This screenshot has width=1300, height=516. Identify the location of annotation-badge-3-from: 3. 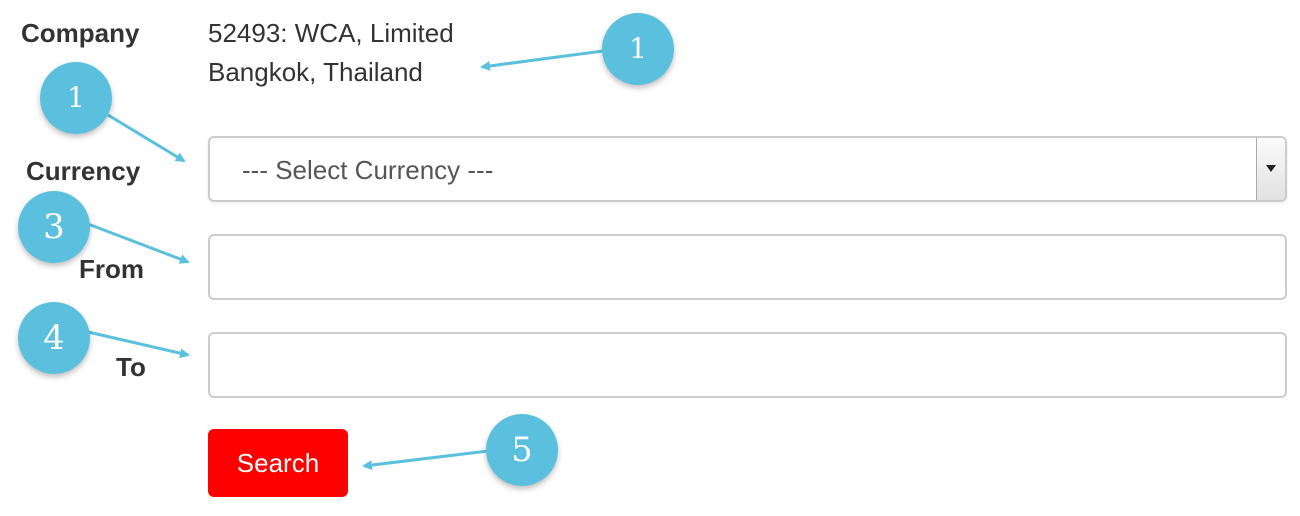
(54, 227).